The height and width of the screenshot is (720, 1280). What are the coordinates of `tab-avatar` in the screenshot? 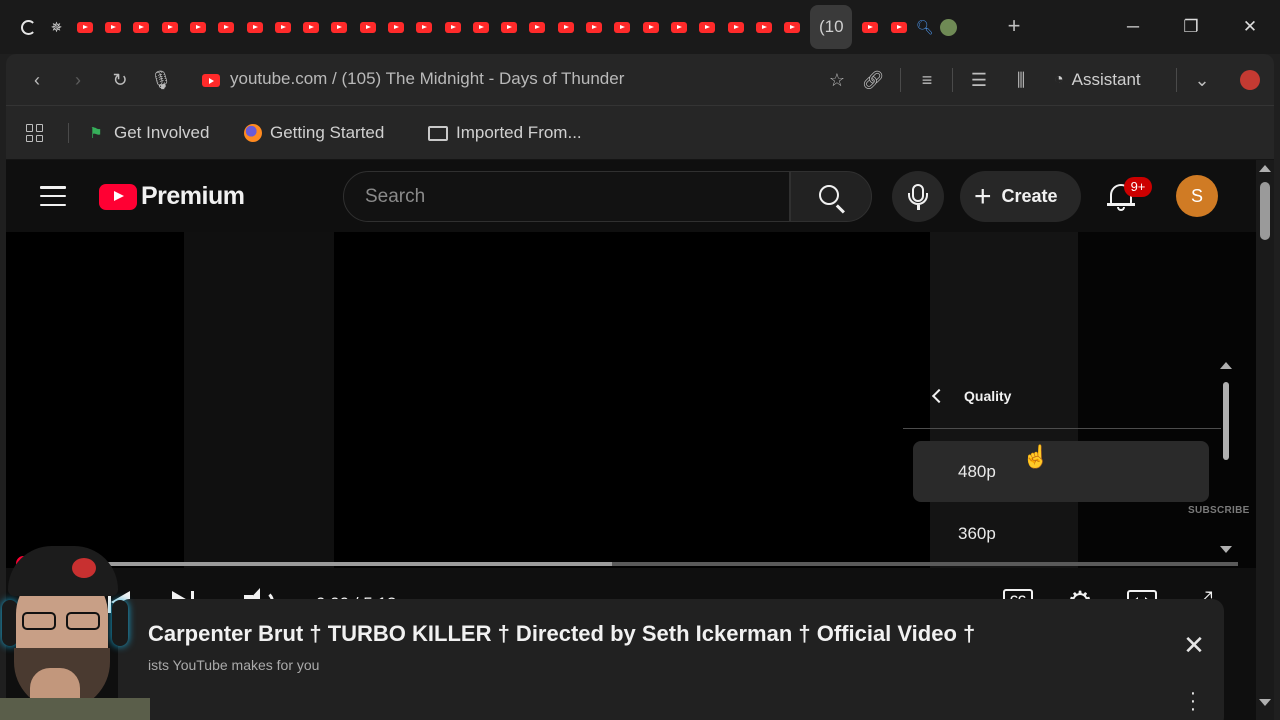 It's located at (949, 27).